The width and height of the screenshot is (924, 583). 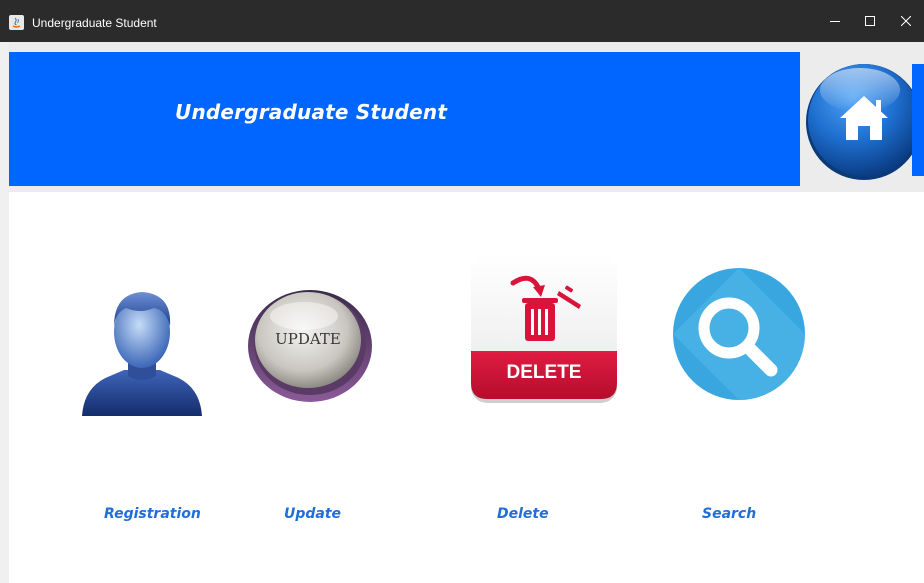 I want to click on window-title: Undergraduate Student, so click(x=94, y=23).